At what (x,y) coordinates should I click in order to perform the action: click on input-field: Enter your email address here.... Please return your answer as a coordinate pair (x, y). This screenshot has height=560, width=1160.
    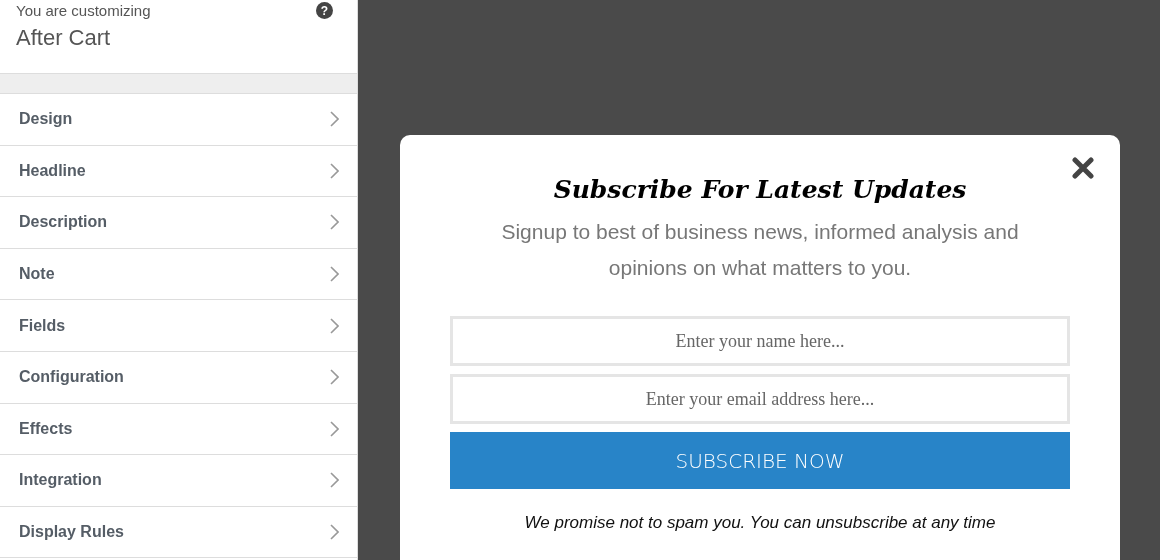
    Looking at the image, I should click on (760, 399).